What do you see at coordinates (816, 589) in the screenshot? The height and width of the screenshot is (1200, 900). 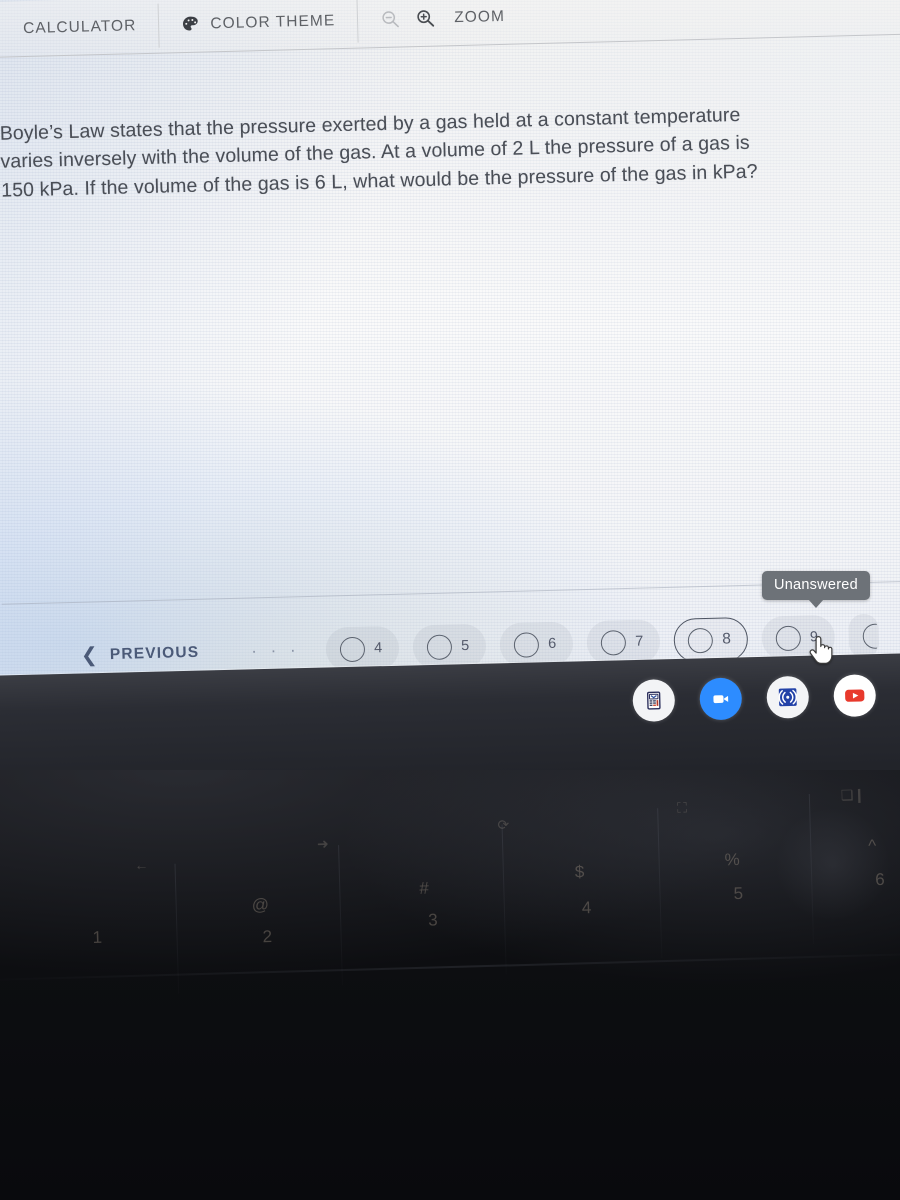 I see `unanswered-tooltip: Unanswered` at bounding box center [816, 589].